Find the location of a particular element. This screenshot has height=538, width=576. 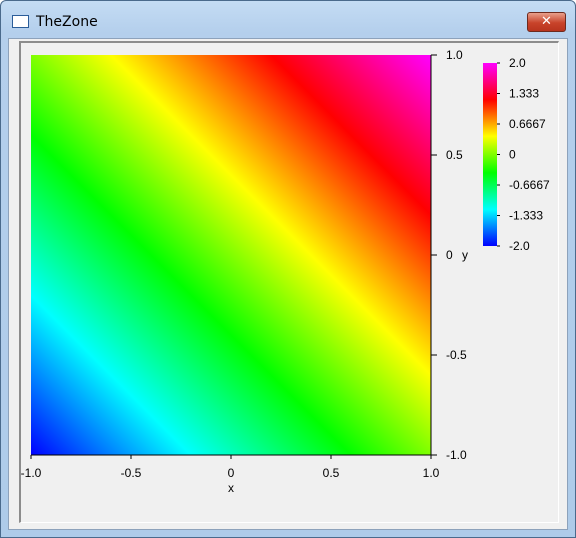

colorbar-tick-label: 0.6667 is located at coordinates (527, 124).